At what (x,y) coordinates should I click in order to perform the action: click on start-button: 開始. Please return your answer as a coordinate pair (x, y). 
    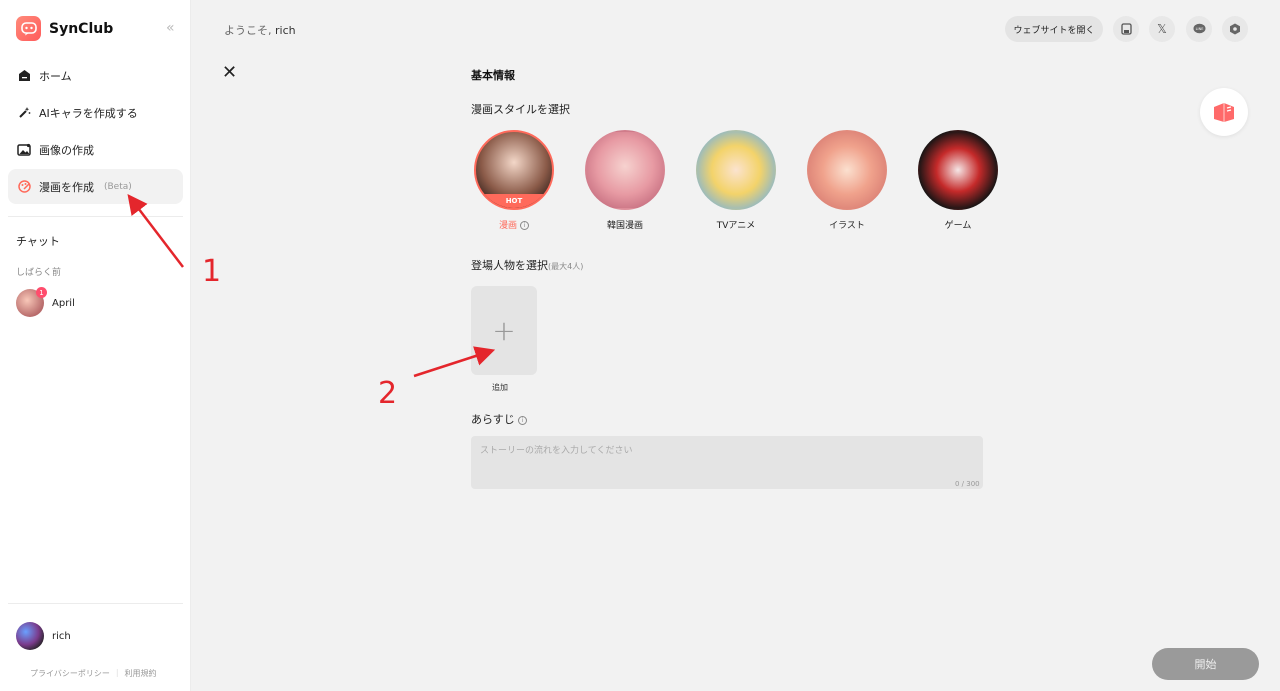
    Looking at the image, I should click on (1205, 664).